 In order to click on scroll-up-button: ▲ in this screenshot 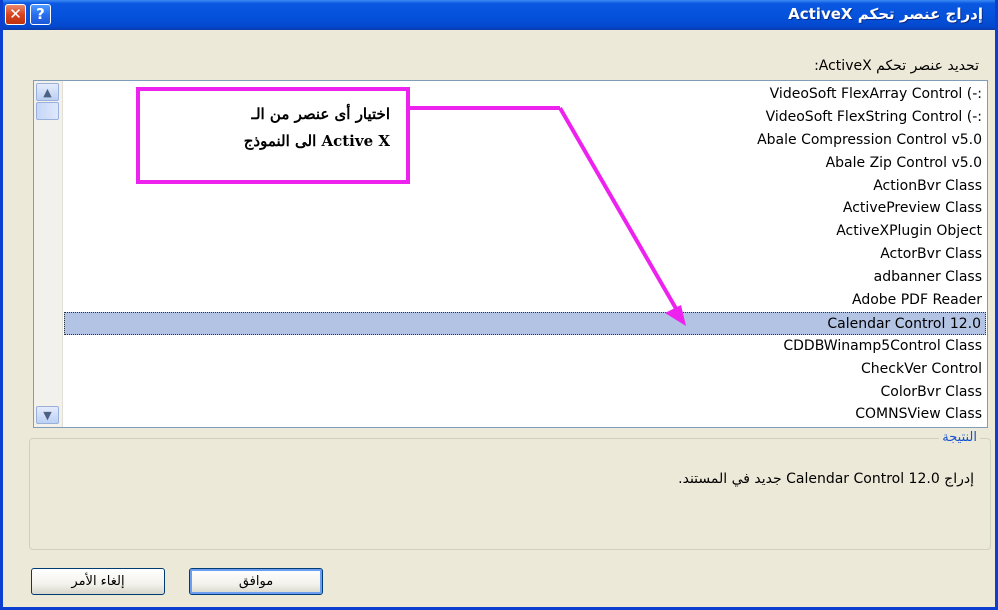, I will do `click(47, 92)`.